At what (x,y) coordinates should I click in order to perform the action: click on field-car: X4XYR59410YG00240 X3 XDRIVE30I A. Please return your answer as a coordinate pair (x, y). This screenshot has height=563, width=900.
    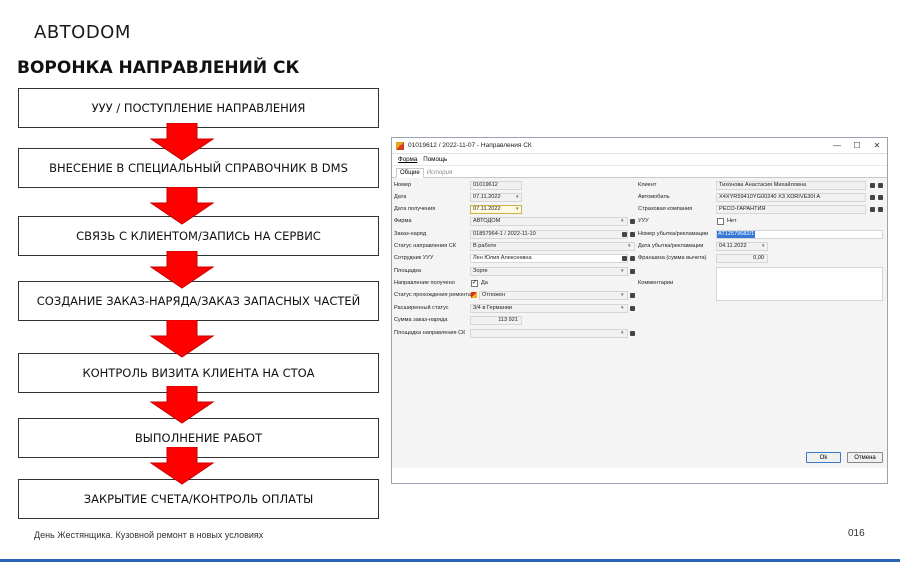
    Looking at the image, I should click on (791, 197).